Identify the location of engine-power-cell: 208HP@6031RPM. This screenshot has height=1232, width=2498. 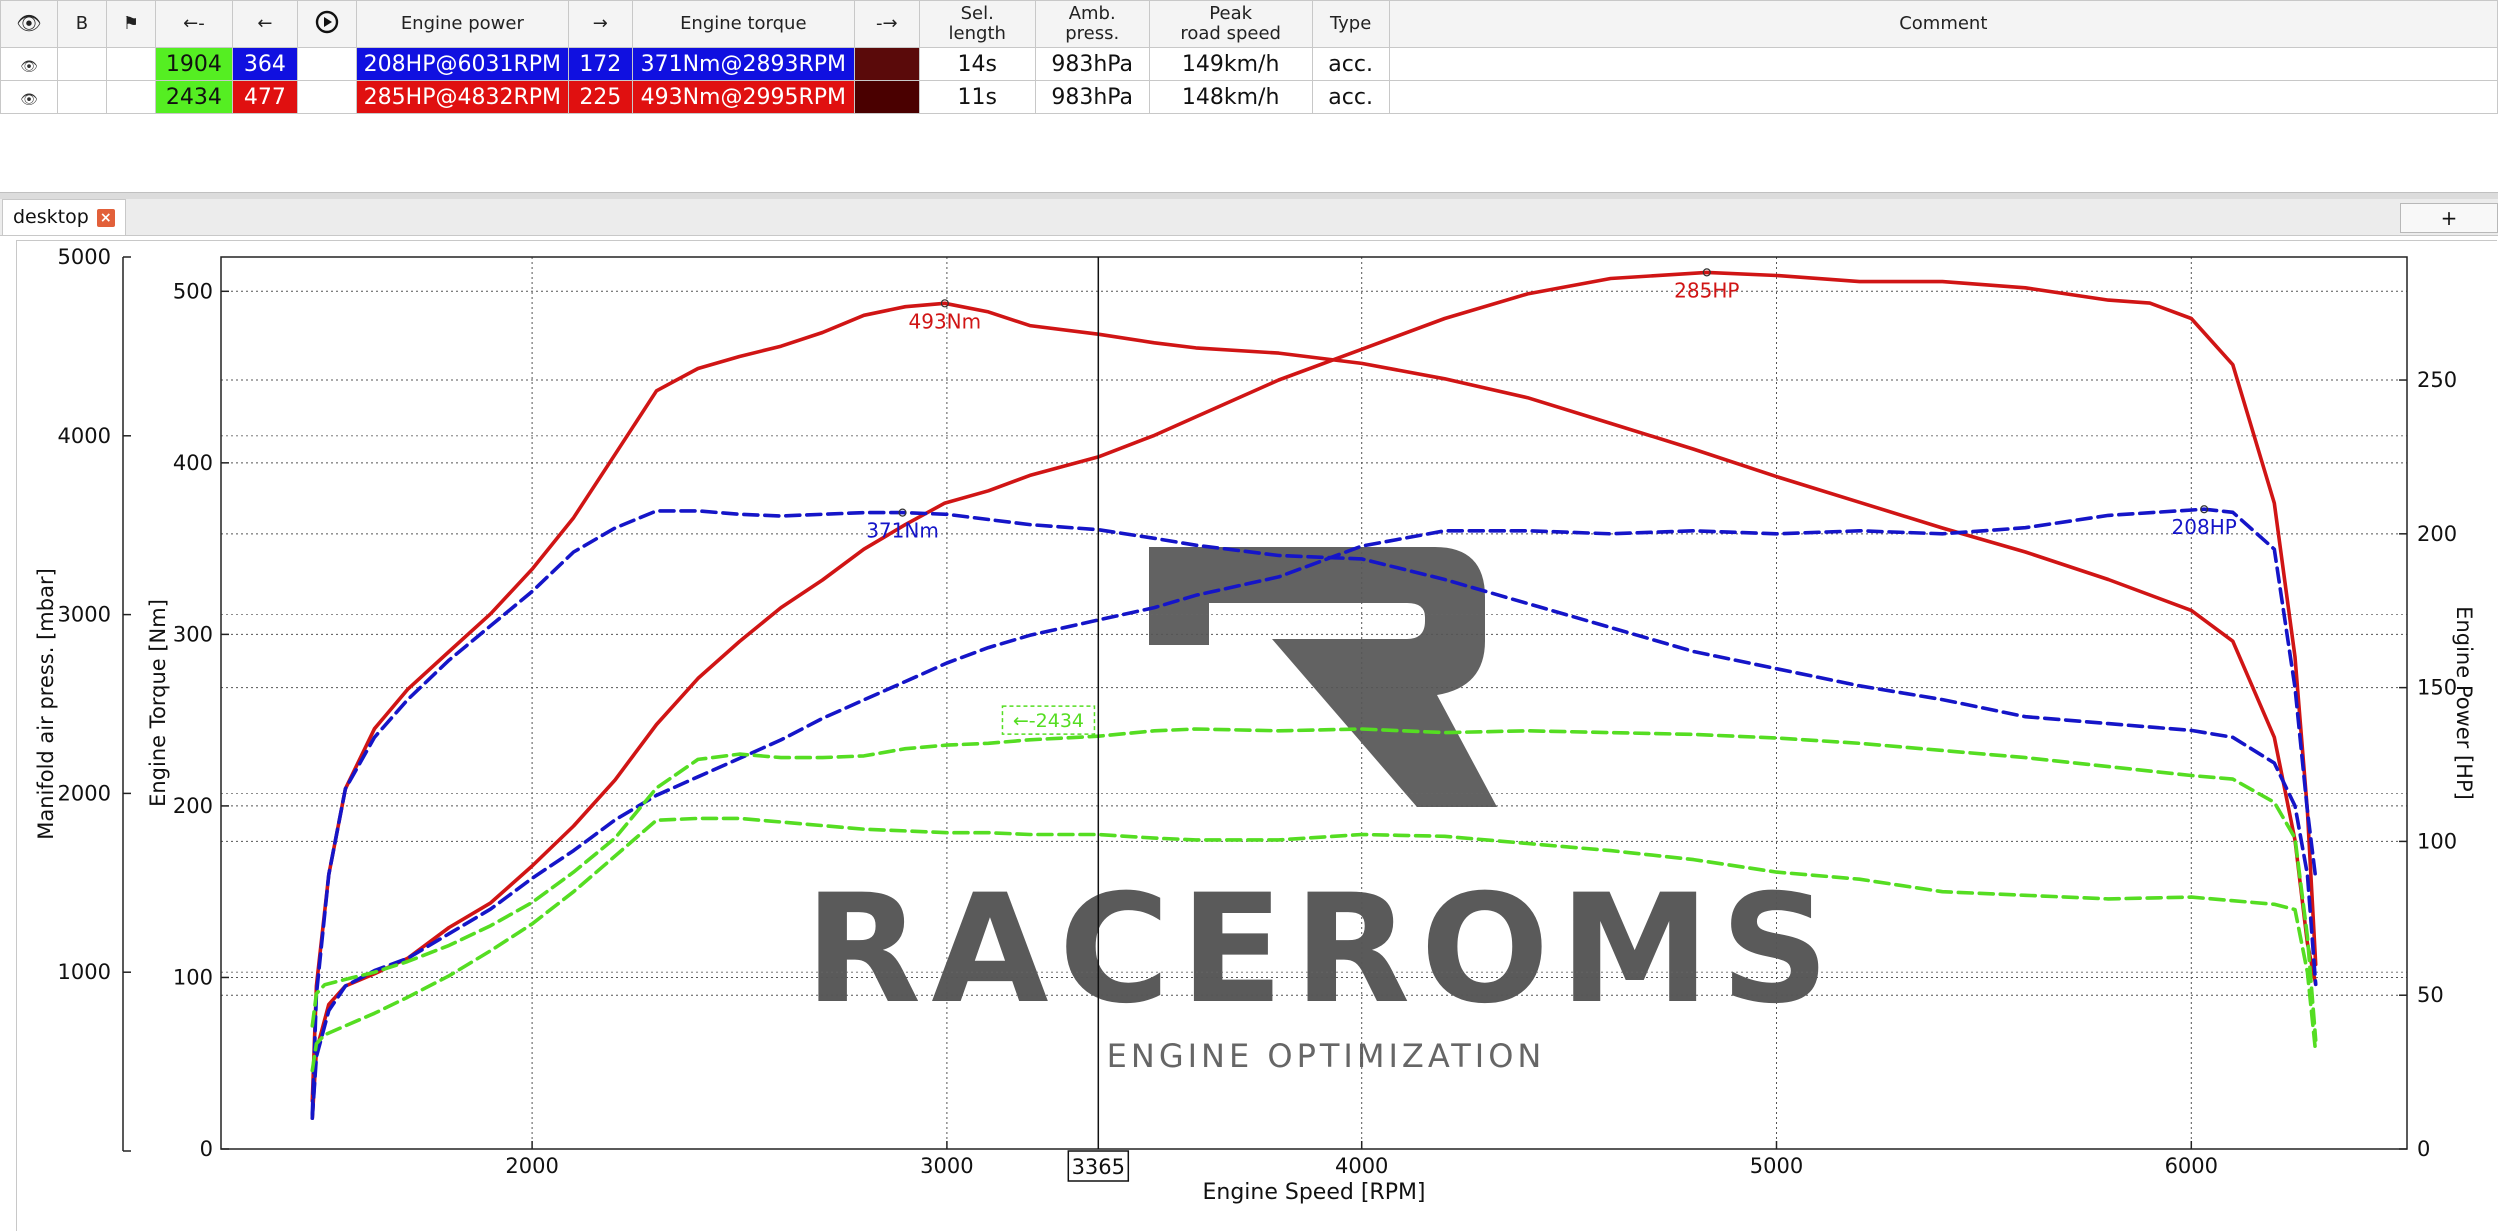
(462, 64).